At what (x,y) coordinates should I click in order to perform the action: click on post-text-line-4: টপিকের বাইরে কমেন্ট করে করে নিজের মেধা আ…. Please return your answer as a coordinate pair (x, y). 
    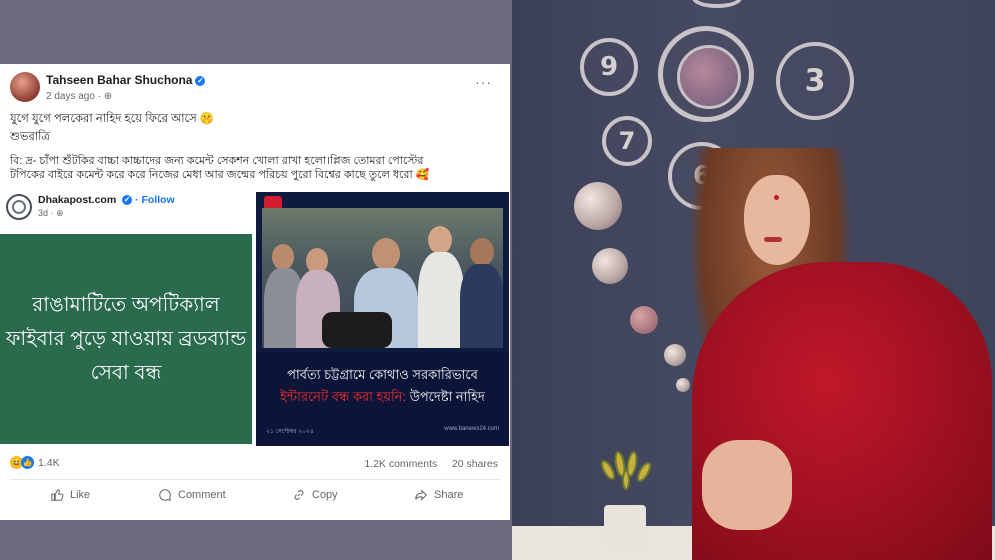
    Looking at the image, I should click on (220, 175).